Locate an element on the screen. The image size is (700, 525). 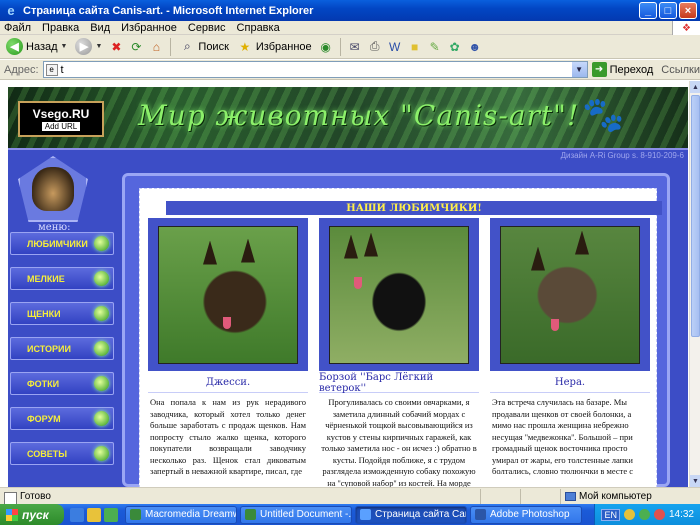
menu-item-tips: СОВЕТЫ is located at coordinates (62, 453).